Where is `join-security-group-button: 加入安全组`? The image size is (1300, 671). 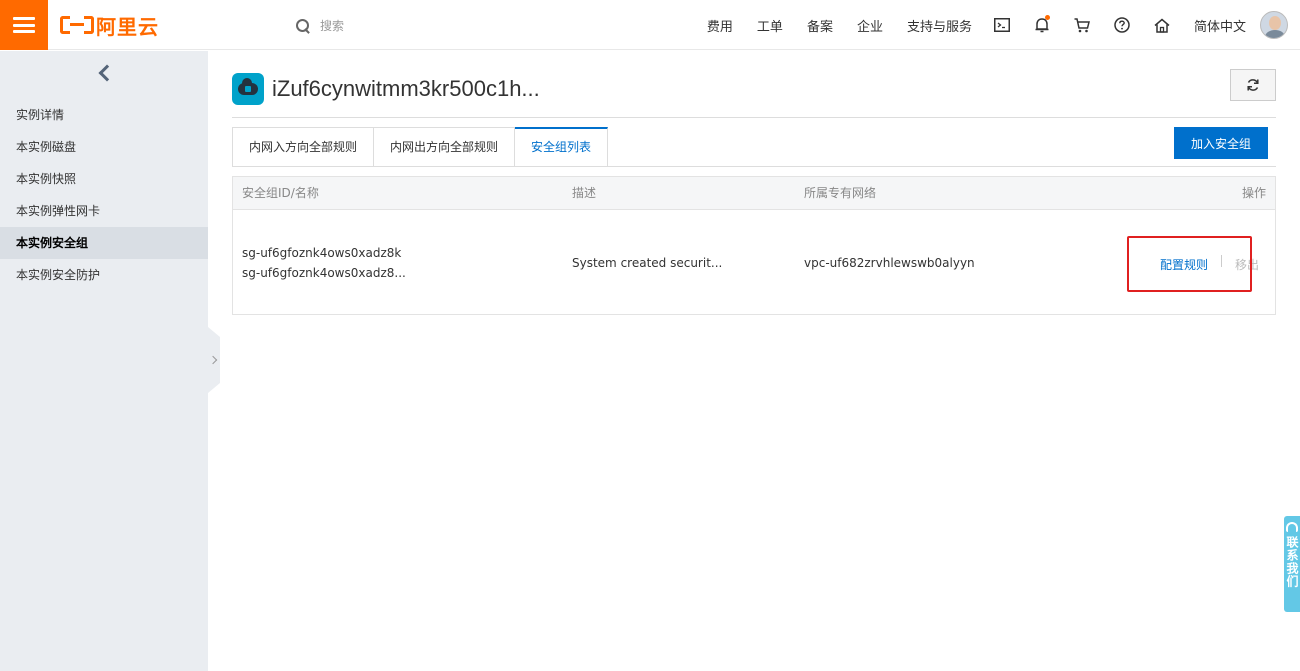
join-security-group-button: 加入安全组 is located at coordinates (1221, 143).